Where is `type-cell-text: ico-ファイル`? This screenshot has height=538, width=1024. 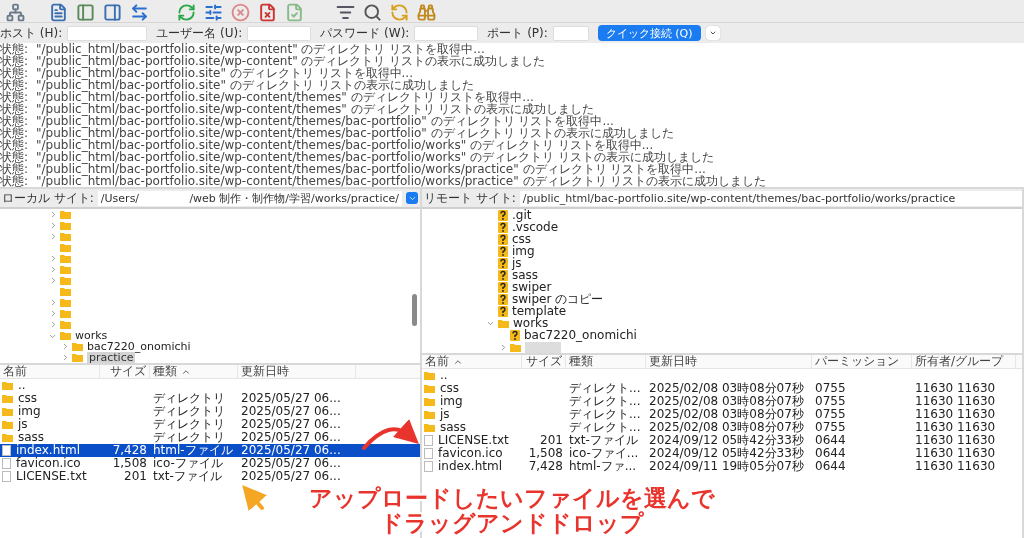
type-cell-text: ico-ファイル is located at coordinates (188, 463).